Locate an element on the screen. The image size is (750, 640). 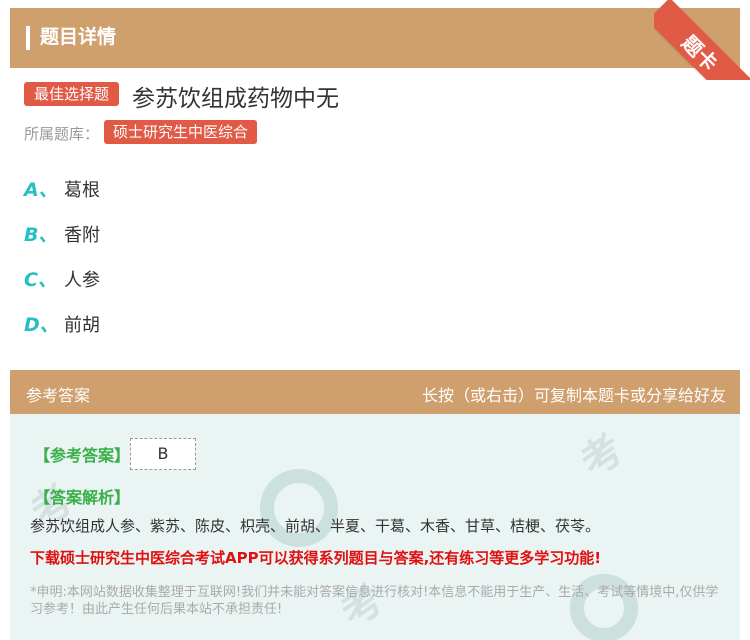
option-letter: A、 is located at coordinates (41, 190).